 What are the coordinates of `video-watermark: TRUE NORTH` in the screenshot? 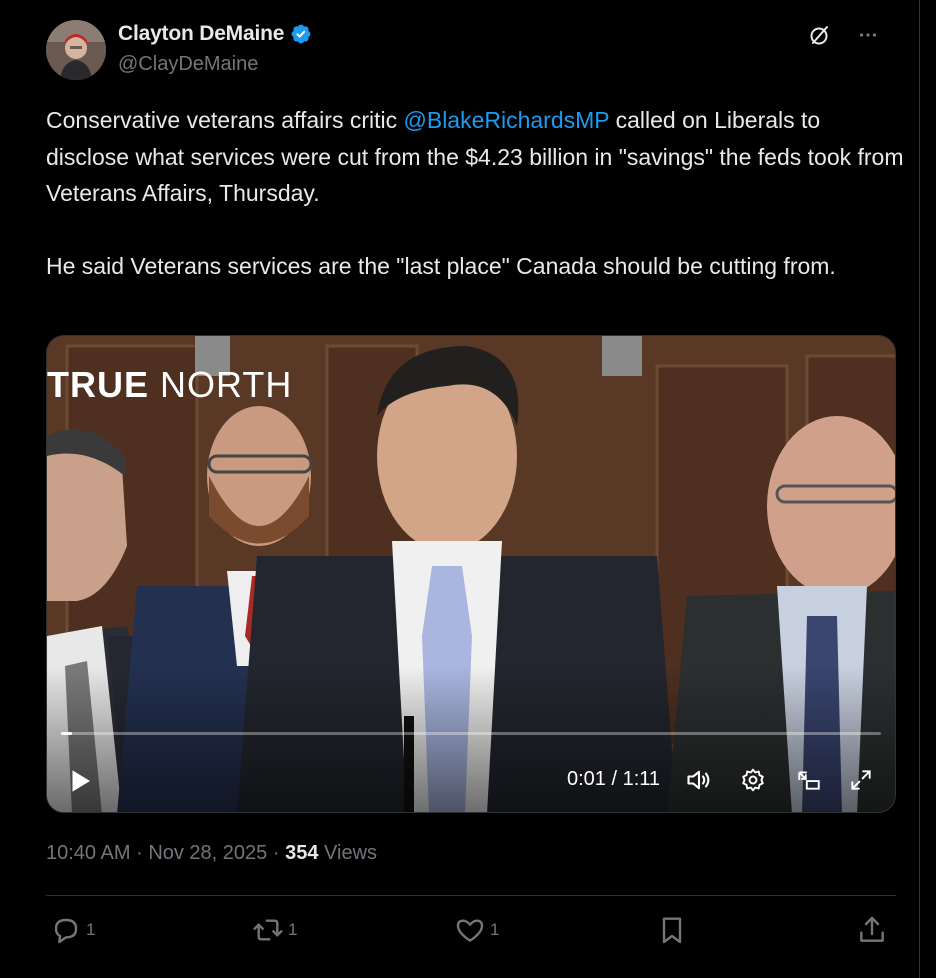 It's located at (169, 385).